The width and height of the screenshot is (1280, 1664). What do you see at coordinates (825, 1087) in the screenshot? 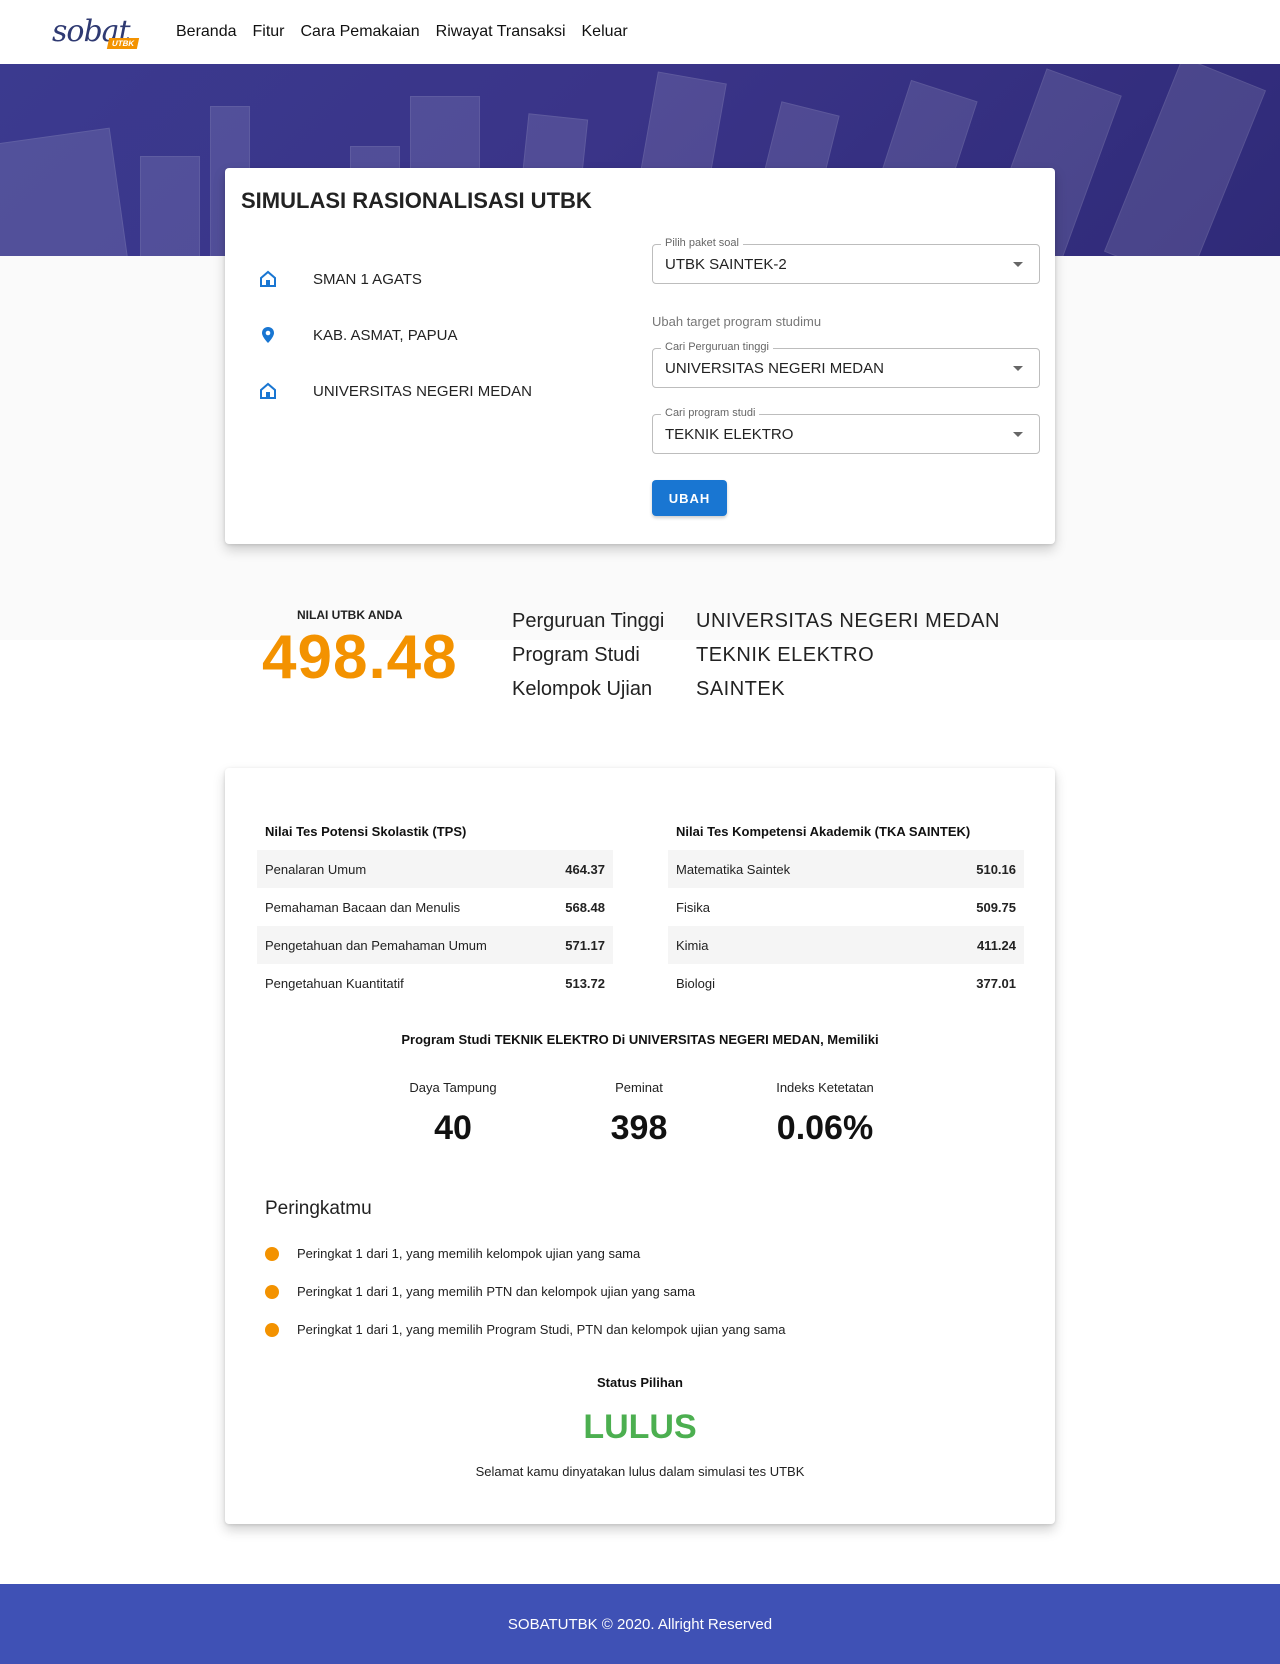
I see `stat-label: Indeks Ketetatan` at bounding box center [825, 1087].